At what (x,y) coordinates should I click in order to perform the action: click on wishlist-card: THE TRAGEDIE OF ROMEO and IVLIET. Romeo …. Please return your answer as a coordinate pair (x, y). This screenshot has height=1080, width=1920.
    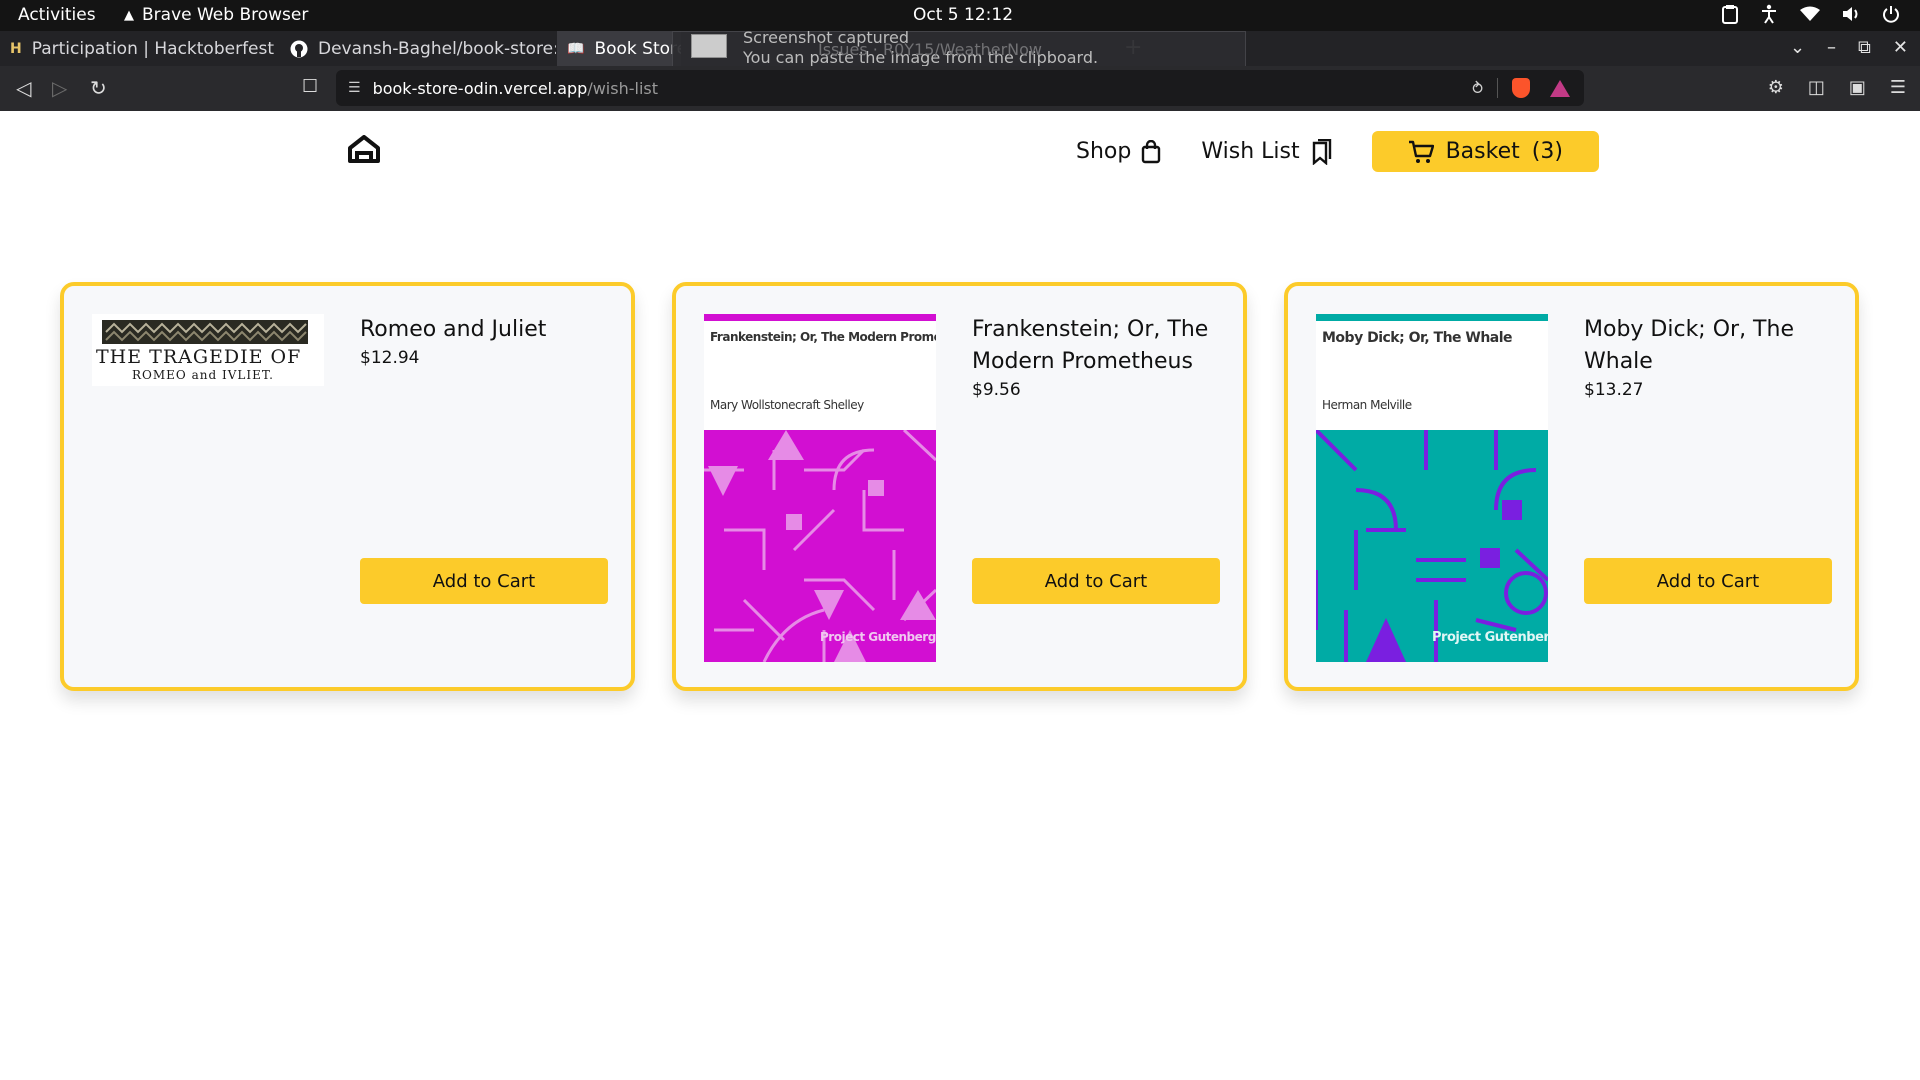
    Looking at the image, I should click on (347, 486).